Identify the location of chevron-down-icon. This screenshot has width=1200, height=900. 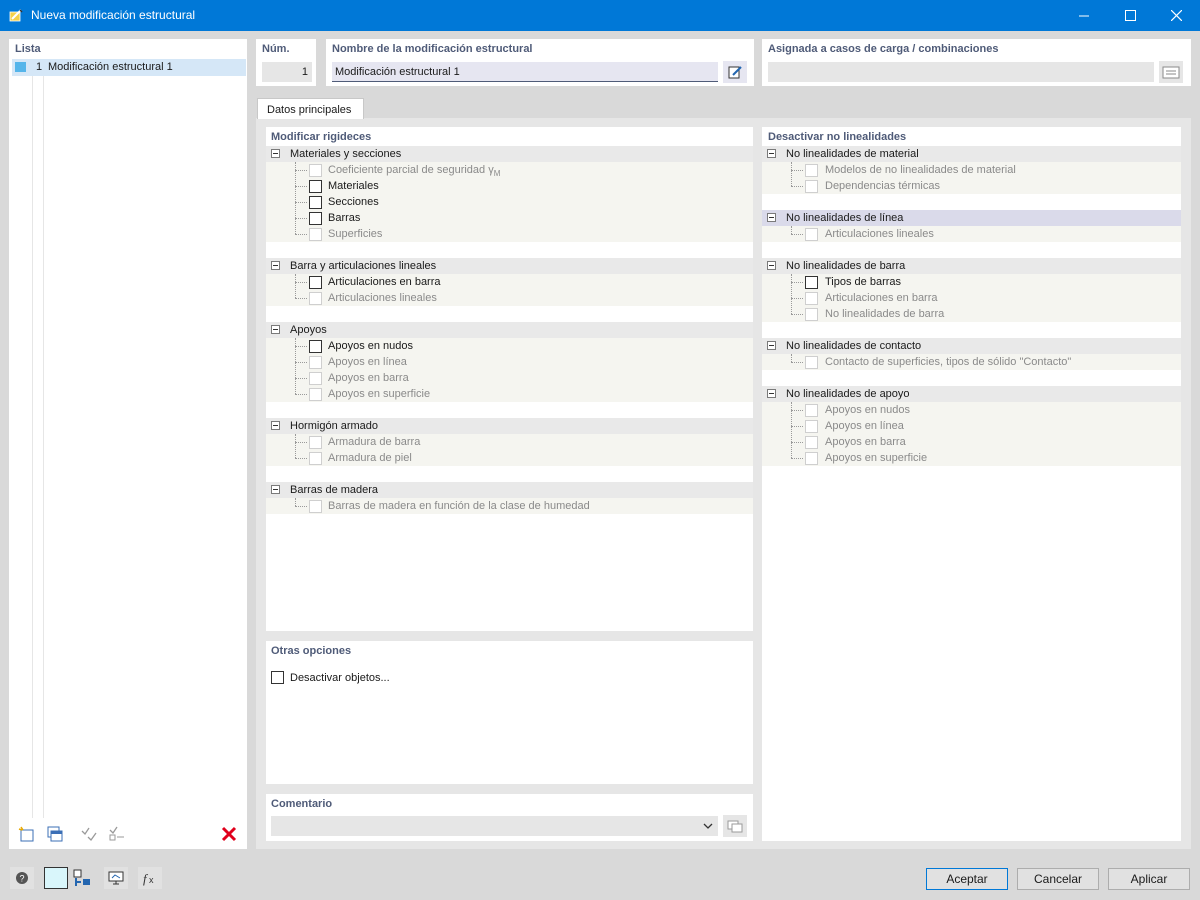
(708, 827).